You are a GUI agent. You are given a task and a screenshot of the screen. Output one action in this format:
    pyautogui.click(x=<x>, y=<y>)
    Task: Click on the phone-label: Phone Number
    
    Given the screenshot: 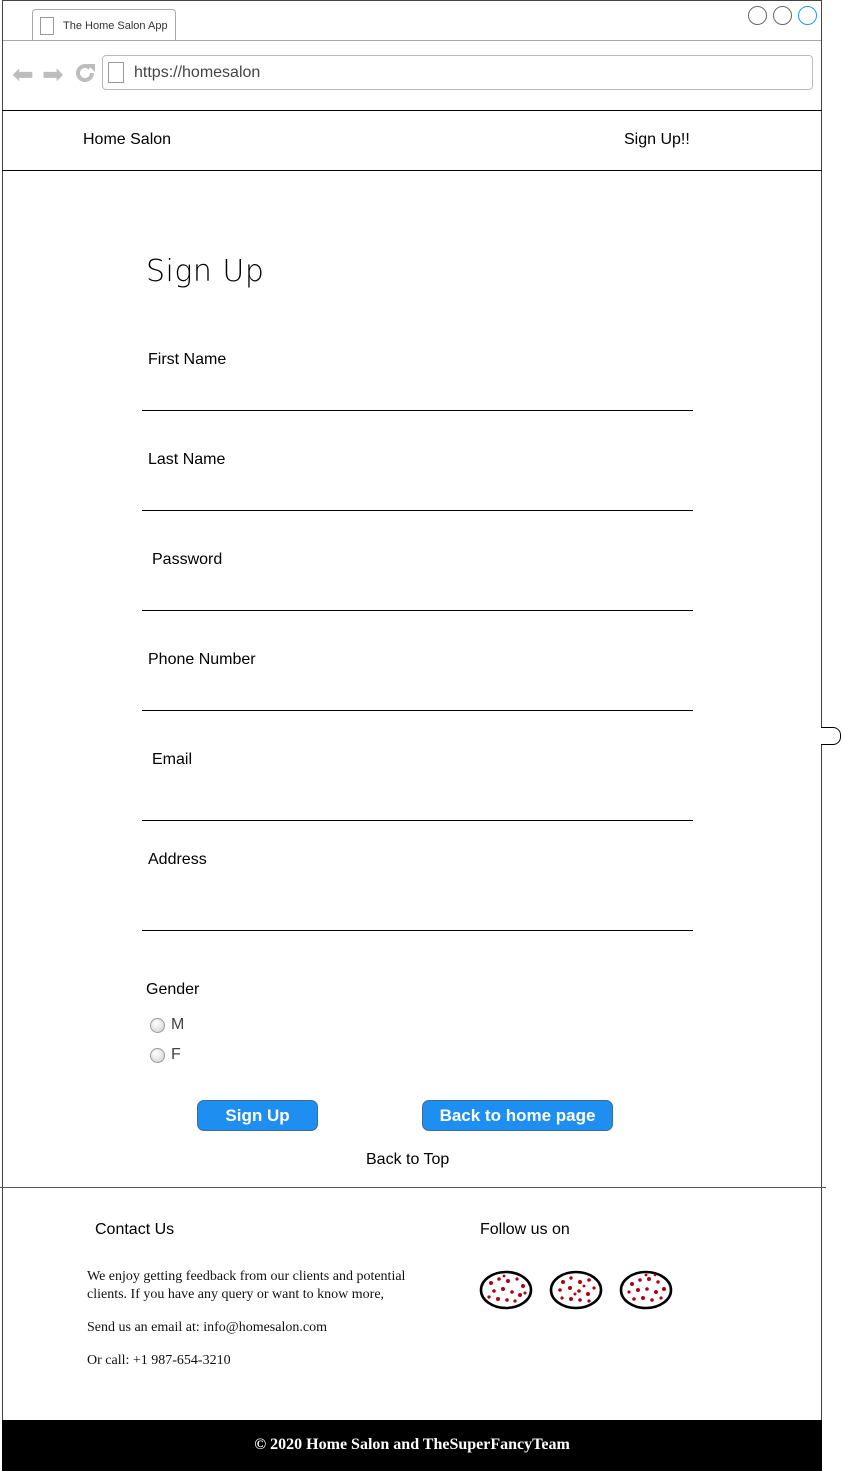 What is the action you would take?
    pyautogui.click(x=202, y=659)
    